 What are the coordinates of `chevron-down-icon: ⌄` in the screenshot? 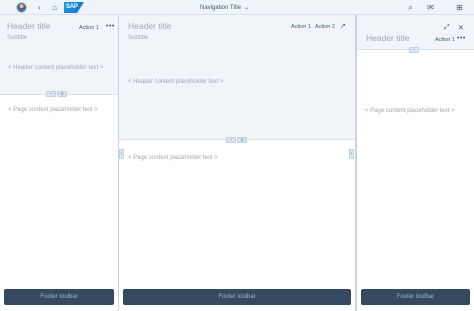 It's located at (247, 8).